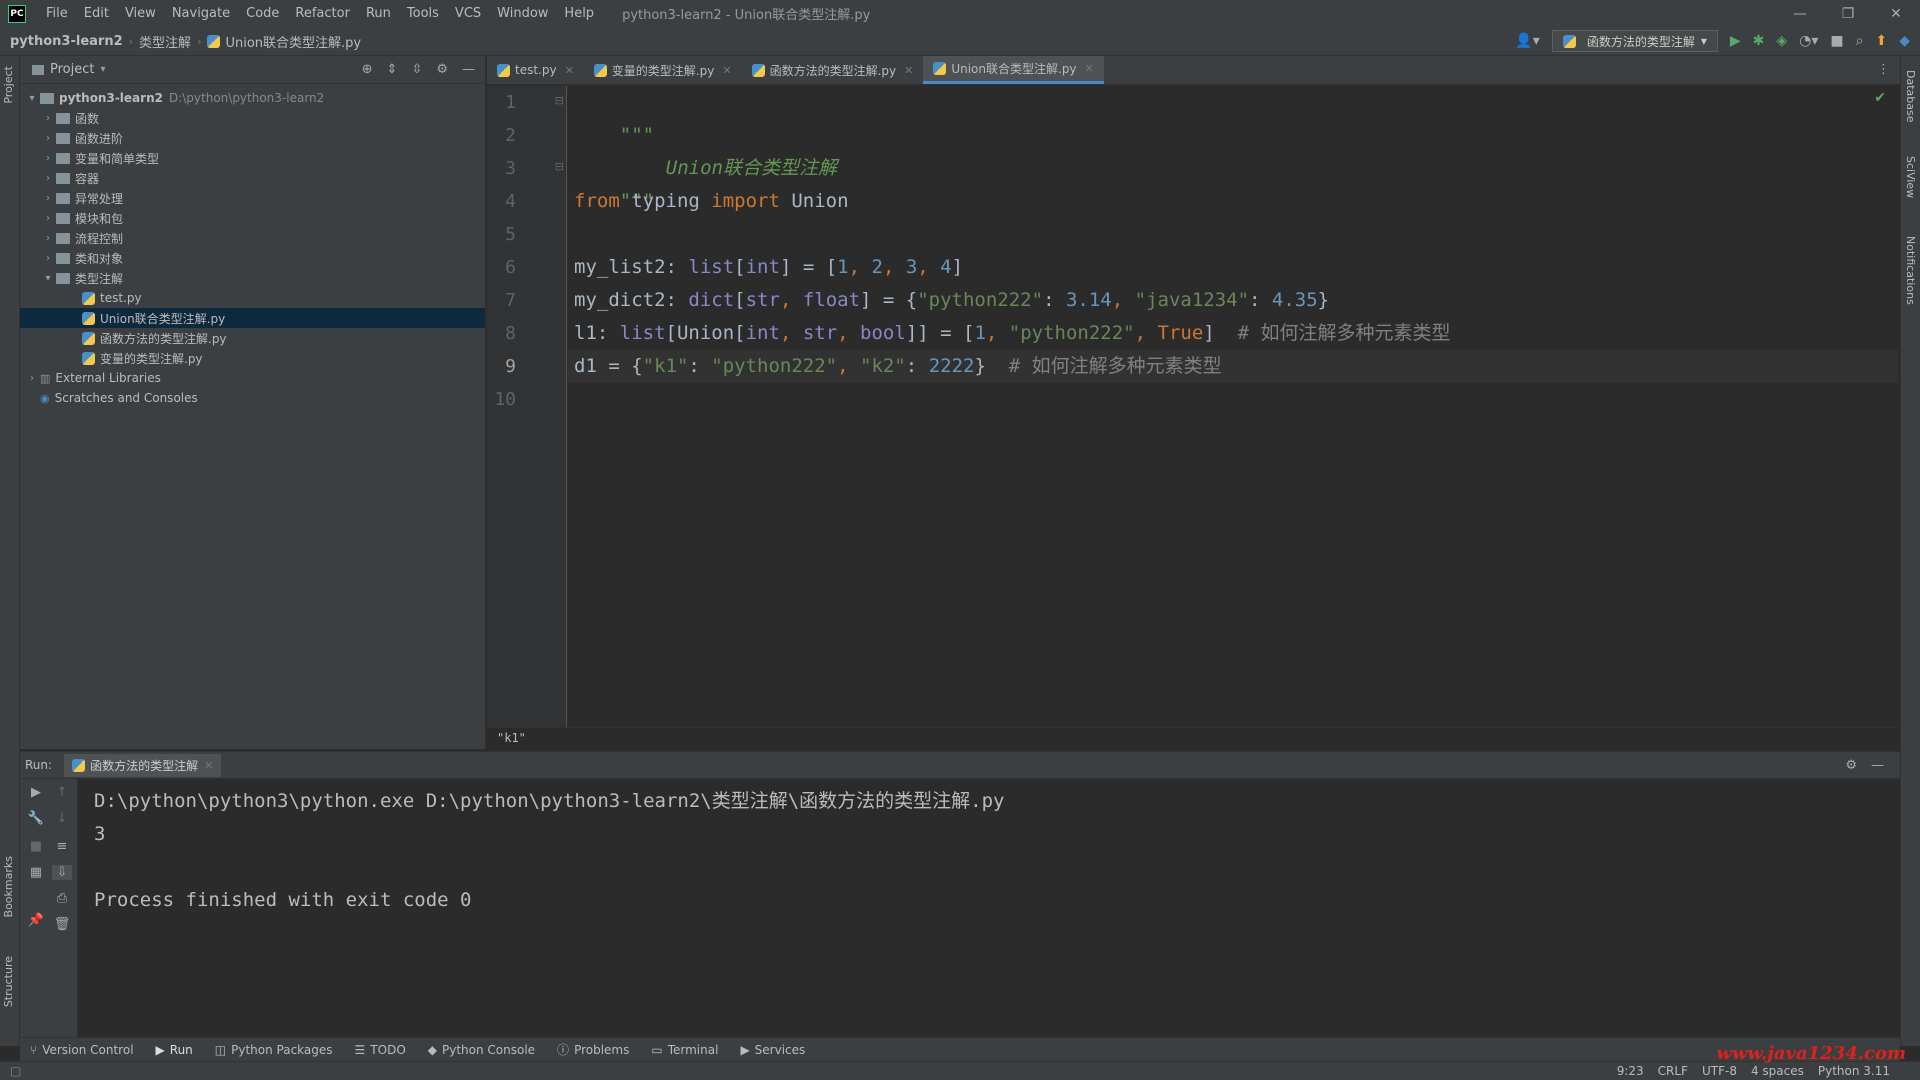 Image resolution: width=1920 pixels, height=1080 pixels. What do you see at coordinates (1848, 14) in the screenshot?
I see `restore-icon: ❐` at bounding box center [1848, 14].